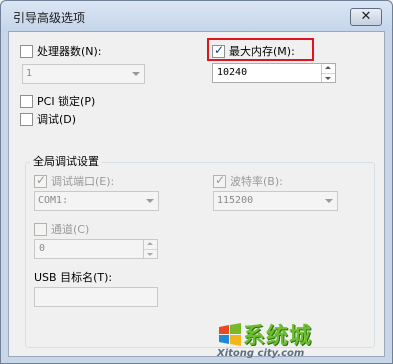  I want to click on baud-rate-box: ✓, so click(219, 180).